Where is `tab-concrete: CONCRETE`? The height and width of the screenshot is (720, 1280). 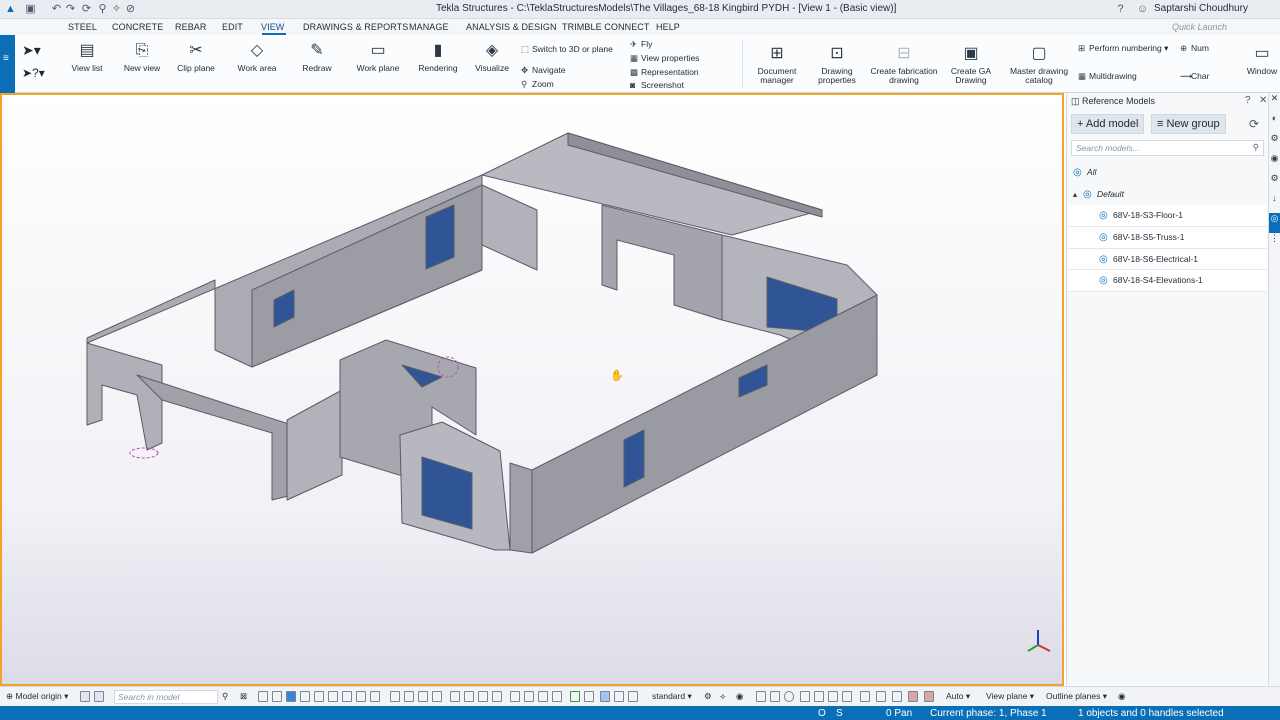
tab-concrete: CONCRETE is located at coordinates (137, 27).